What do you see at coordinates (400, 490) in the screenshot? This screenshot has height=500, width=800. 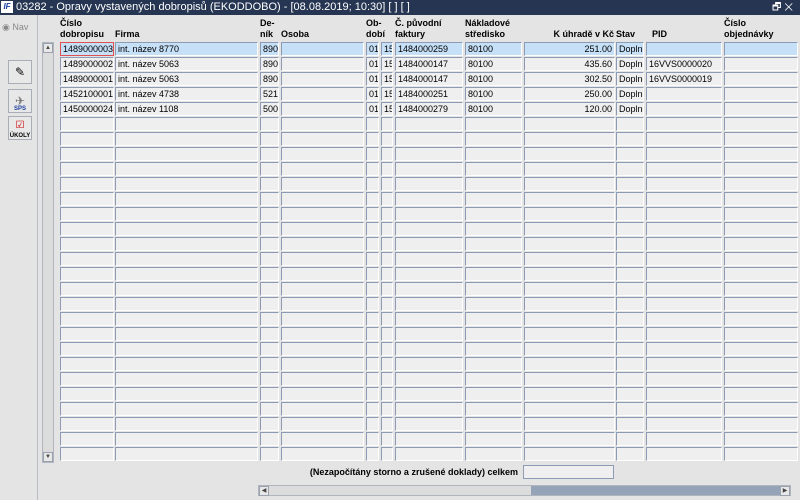 I see `scroll-thumb` at bounding box center [400, 490].